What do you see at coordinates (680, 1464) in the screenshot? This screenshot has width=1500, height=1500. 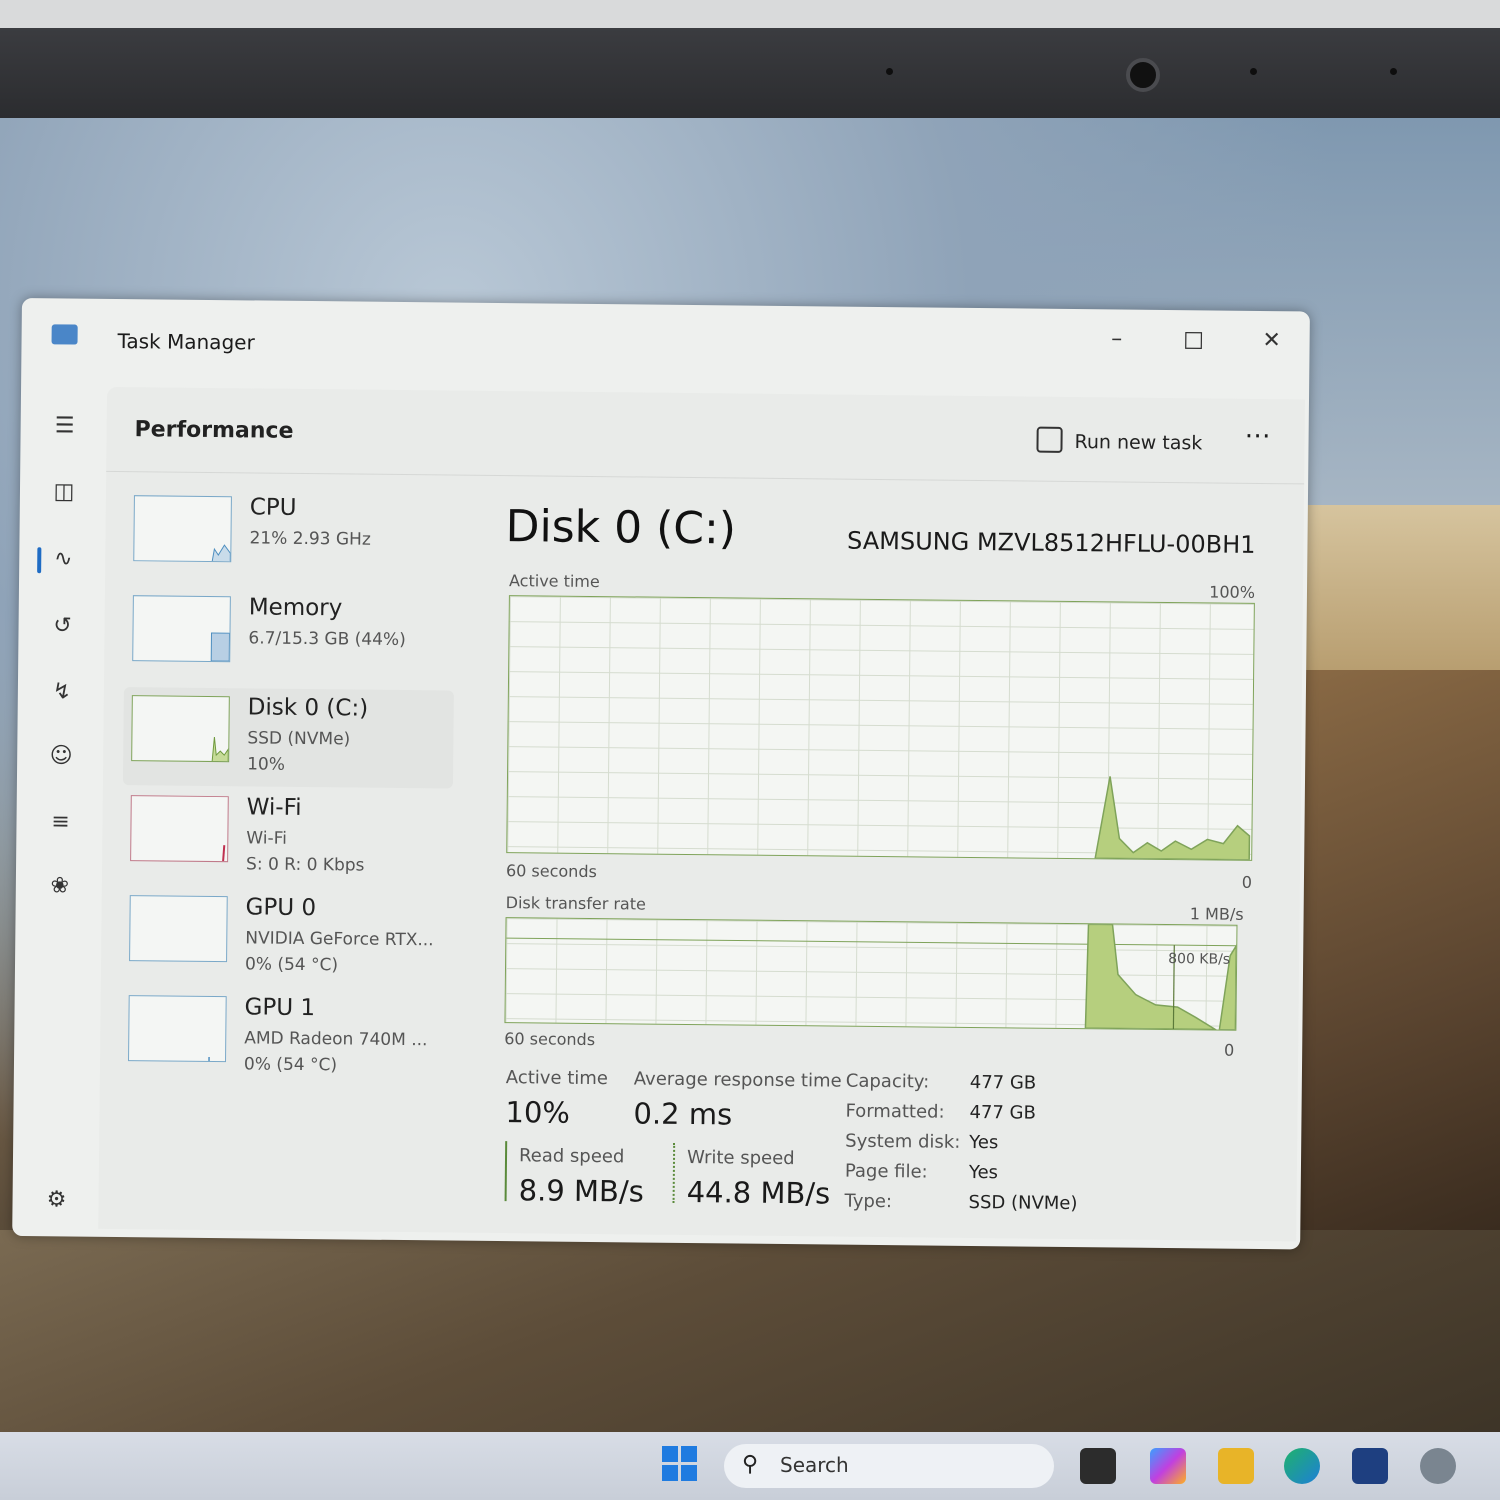 I see `start-button-windows-icon` at bounding box center [680, 1464].